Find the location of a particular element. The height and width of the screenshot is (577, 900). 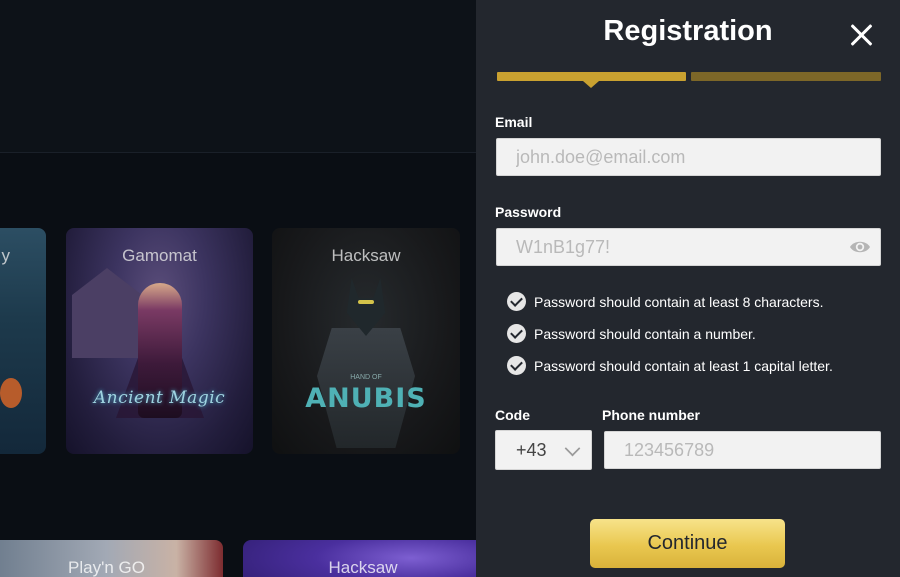

lobby-header is located at coordinates (238, 76).